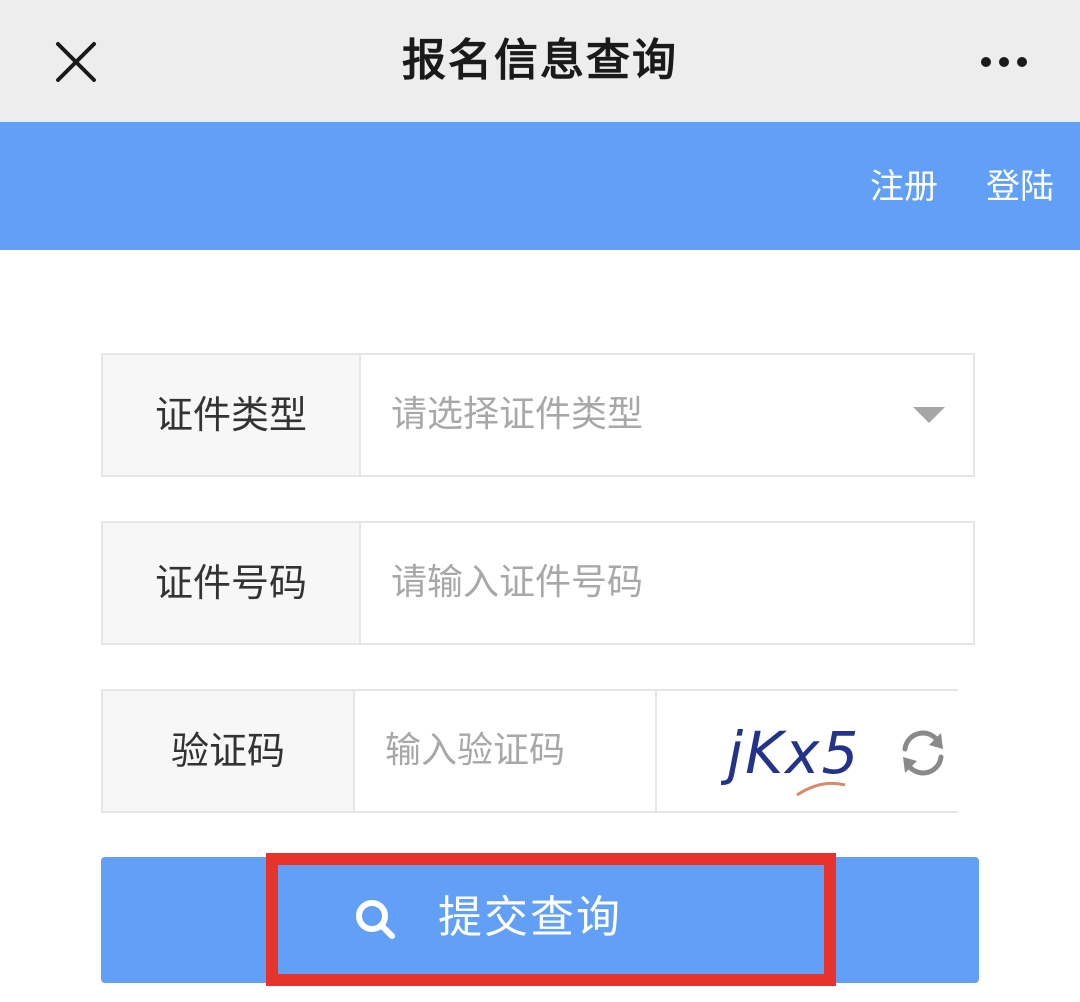 Image resolution: width=1080 pixels, height=1002 pixels. I want to click on captcha-refresh-button, so click(923, 753).